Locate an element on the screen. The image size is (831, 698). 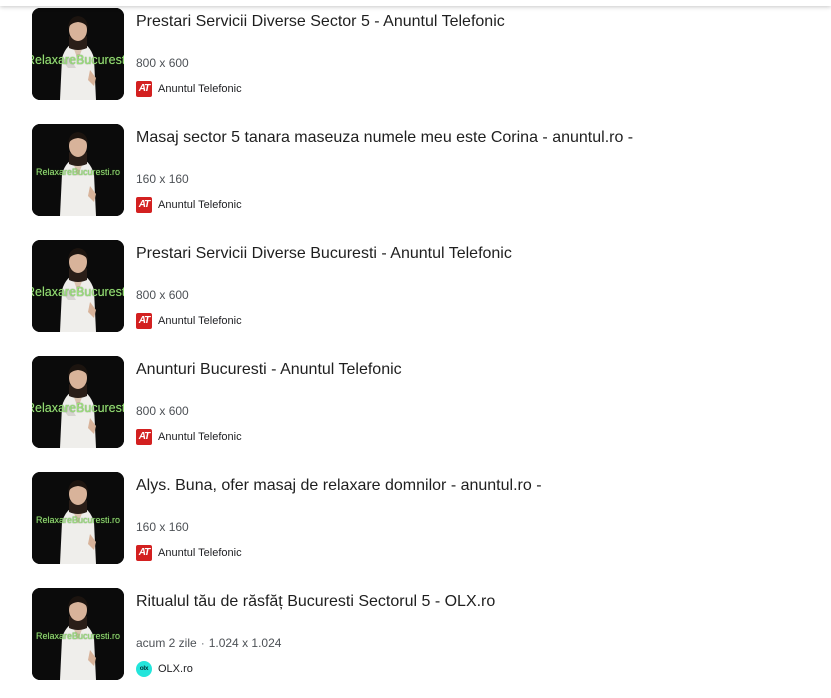
top-bar is located at coordinates (415, 3).